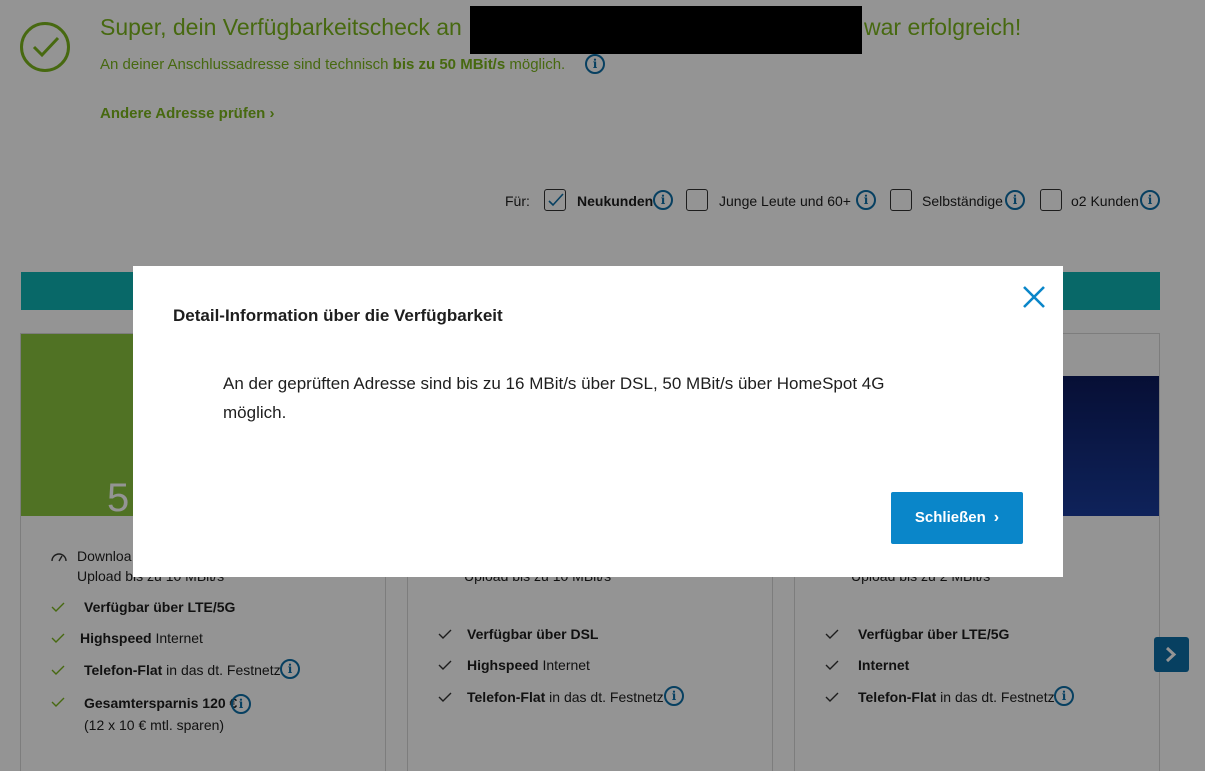  Describe the element at coordinates (950, 517) in the screenshot. I see `close-button-label: Schließen` at that location.